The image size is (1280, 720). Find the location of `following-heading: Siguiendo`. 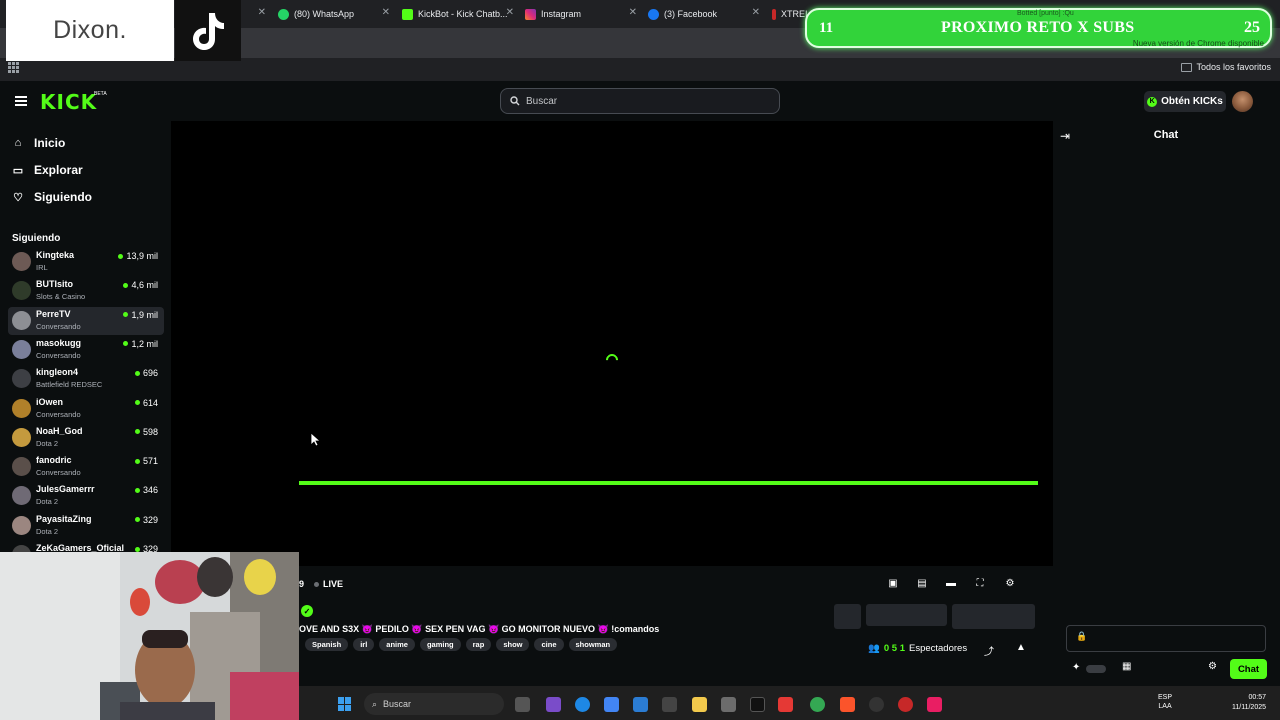

following-heading: Siguiendo is located at coordinates (36, 238).